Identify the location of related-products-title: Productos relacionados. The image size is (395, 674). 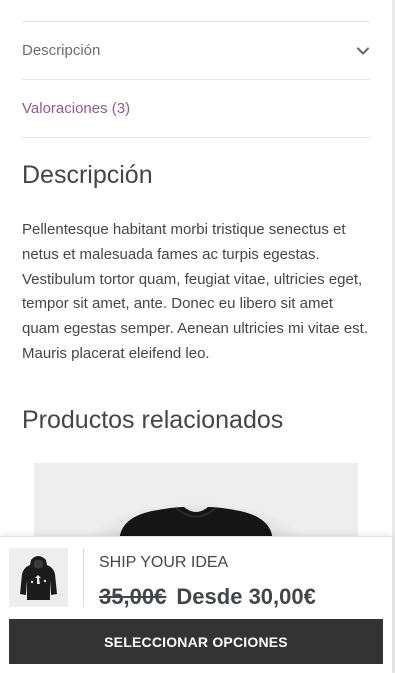
(153, 420).